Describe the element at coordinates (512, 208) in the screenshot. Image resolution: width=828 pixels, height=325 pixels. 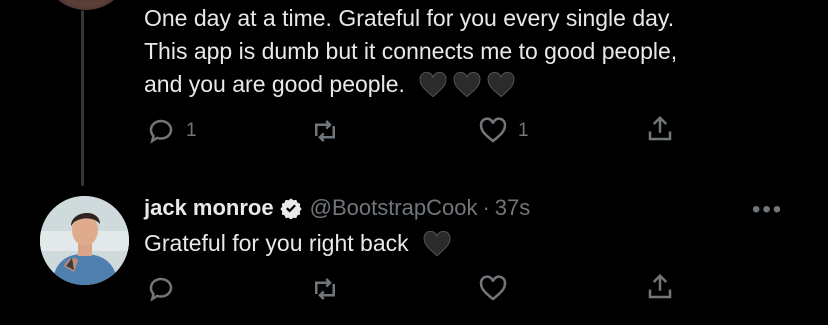
I see `timestamp: 37s` at that location.